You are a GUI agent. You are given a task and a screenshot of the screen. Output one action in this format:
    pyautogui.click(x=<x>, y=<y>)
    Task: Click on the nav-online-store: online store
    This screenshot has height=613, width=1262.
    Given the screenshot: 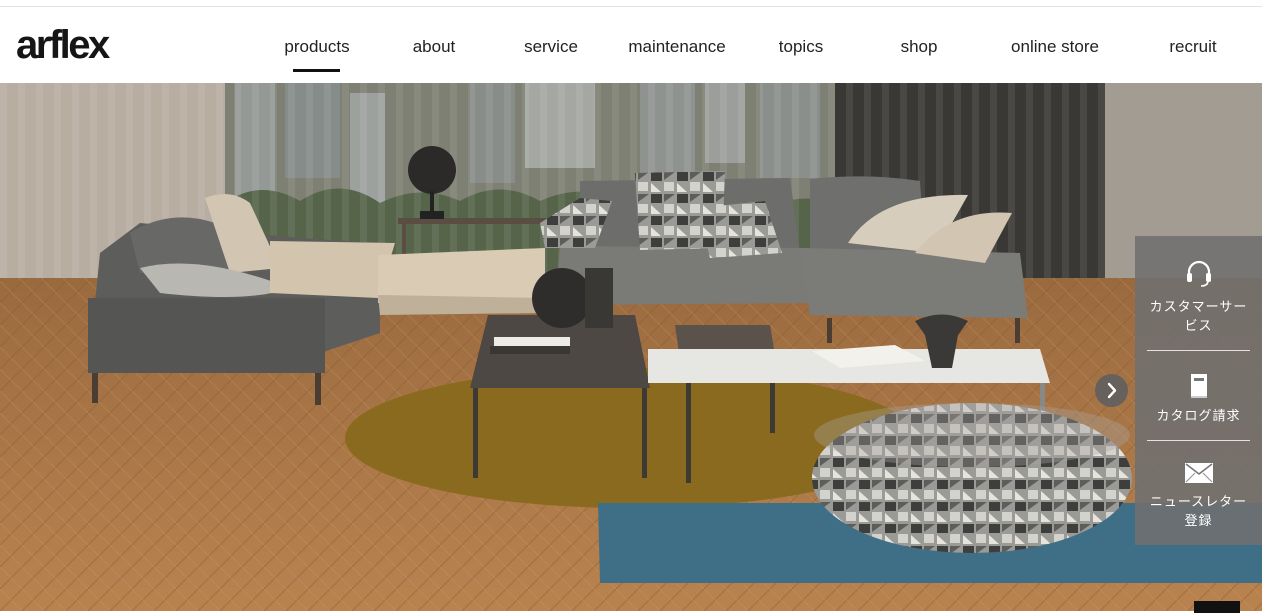 What is the action you would take?
    pyautogui.click(x=1055, y=47)
    